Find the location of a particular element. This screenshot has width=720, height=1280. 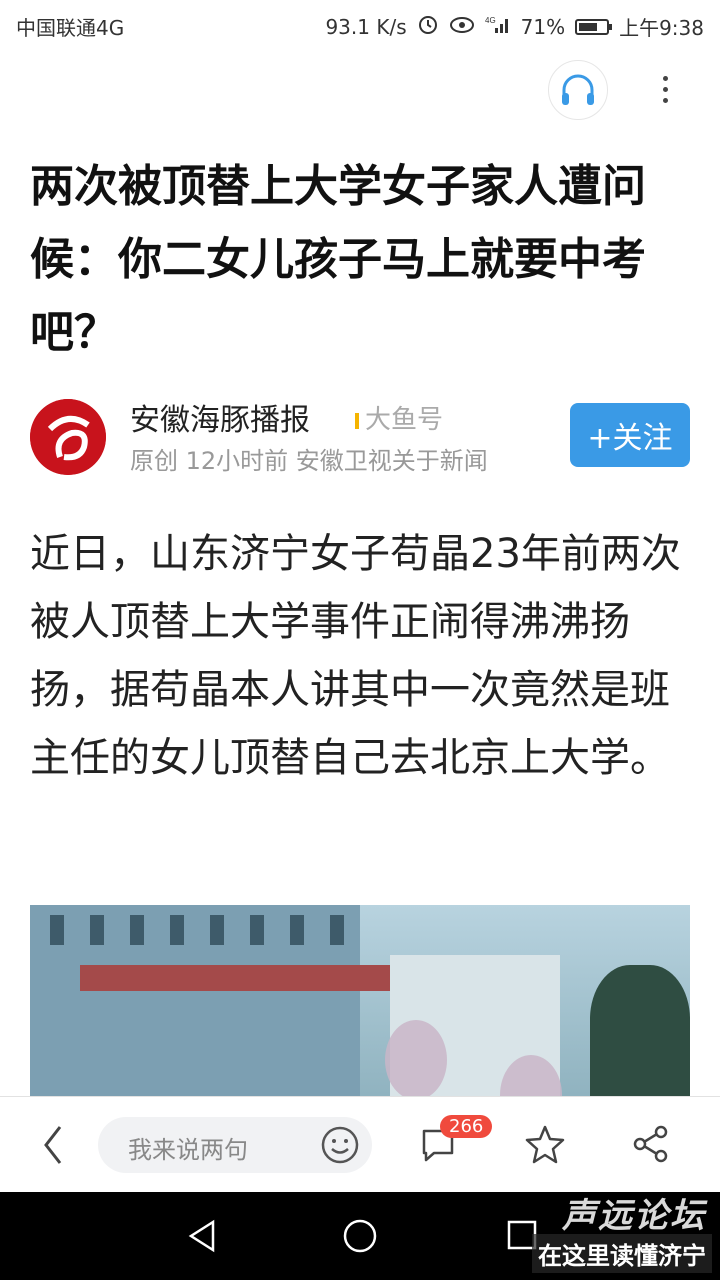

status-bar: 中国联通4G 93.1 K/s 4G 71% 上午9:38 is located at coordinates (360, 25).